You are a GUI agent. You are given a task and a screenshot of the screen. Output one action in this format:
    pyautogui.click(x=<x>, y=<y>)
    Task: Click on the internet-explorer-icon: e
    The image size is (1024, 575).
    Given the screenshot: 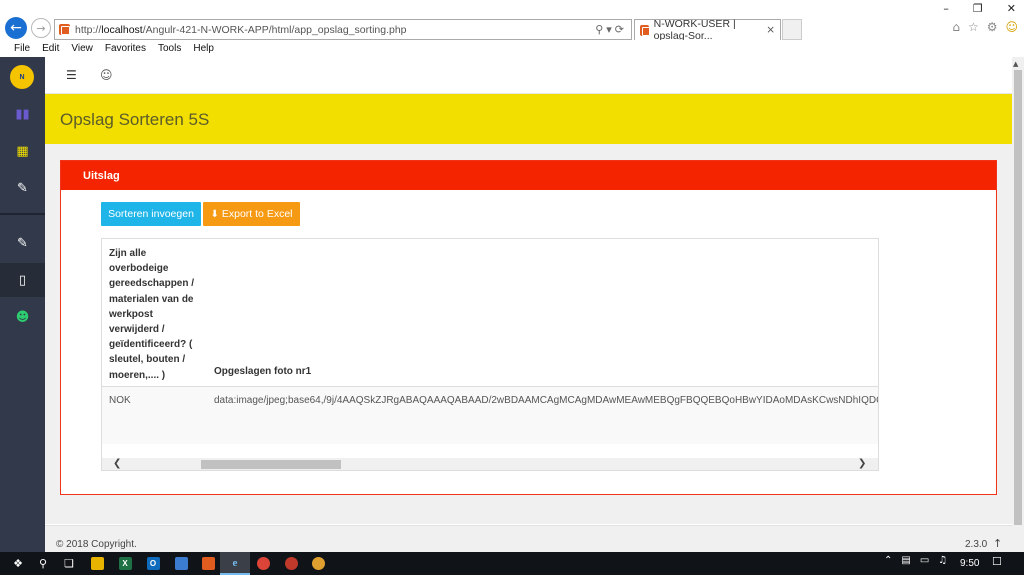 What is the action you would take?
    pyautogui.click(x=235, y=563)
    